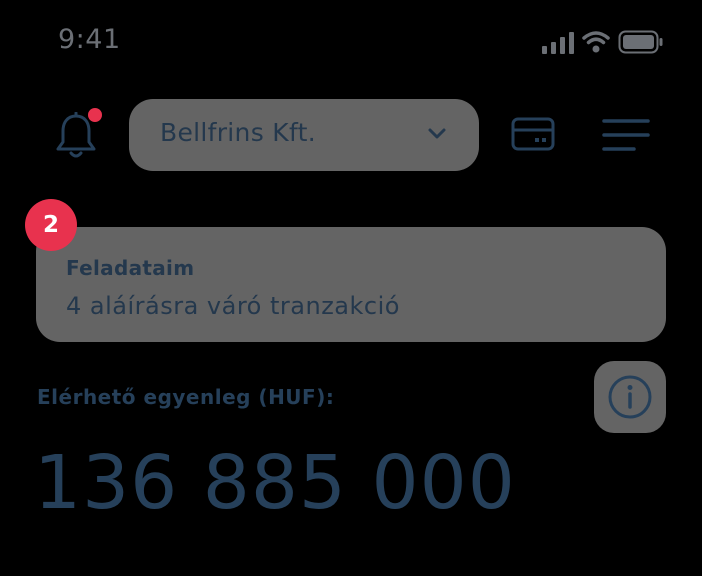 The width and height of the screenshot is (702, 576). What do you see at coordinates (238, 132) in the screenshot?
I see `company-select-value: Bellfrins Kft.` at bounding box center [238, 132].